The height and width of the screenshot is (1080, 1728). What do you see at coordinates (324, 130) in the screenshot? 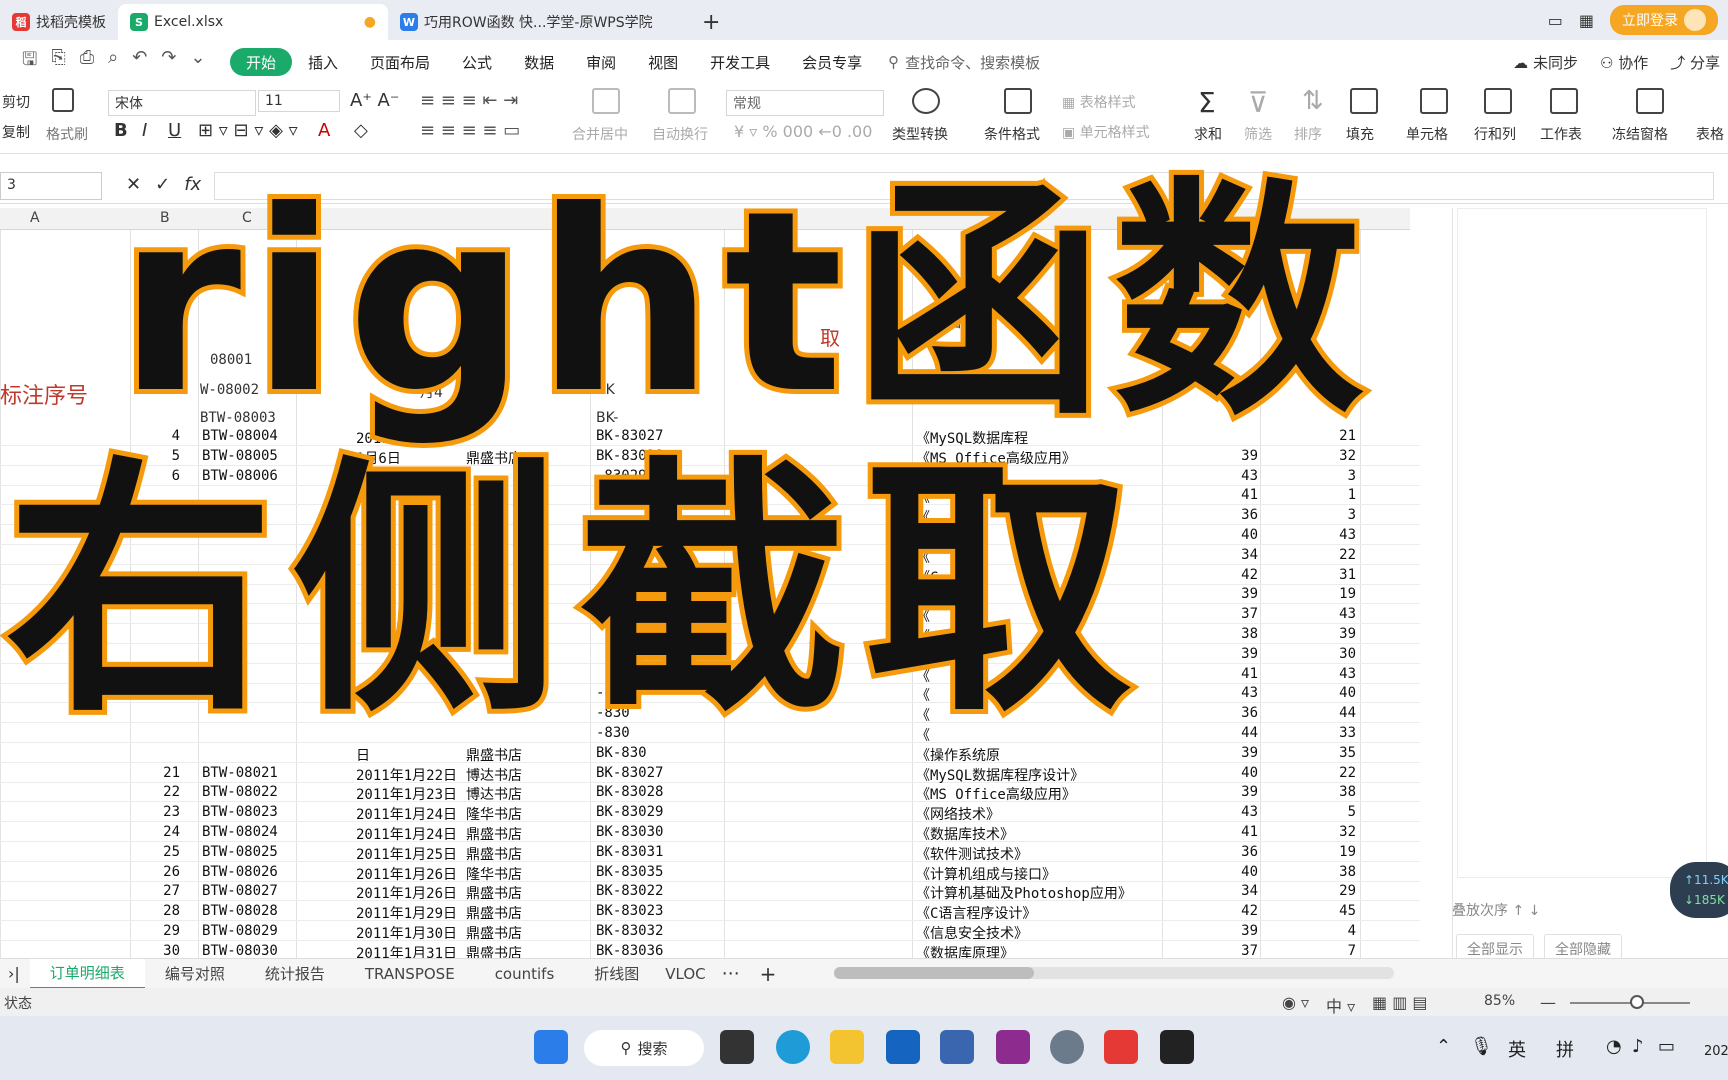
I see `font-color-icon: A` at bounding box center [324, 130].